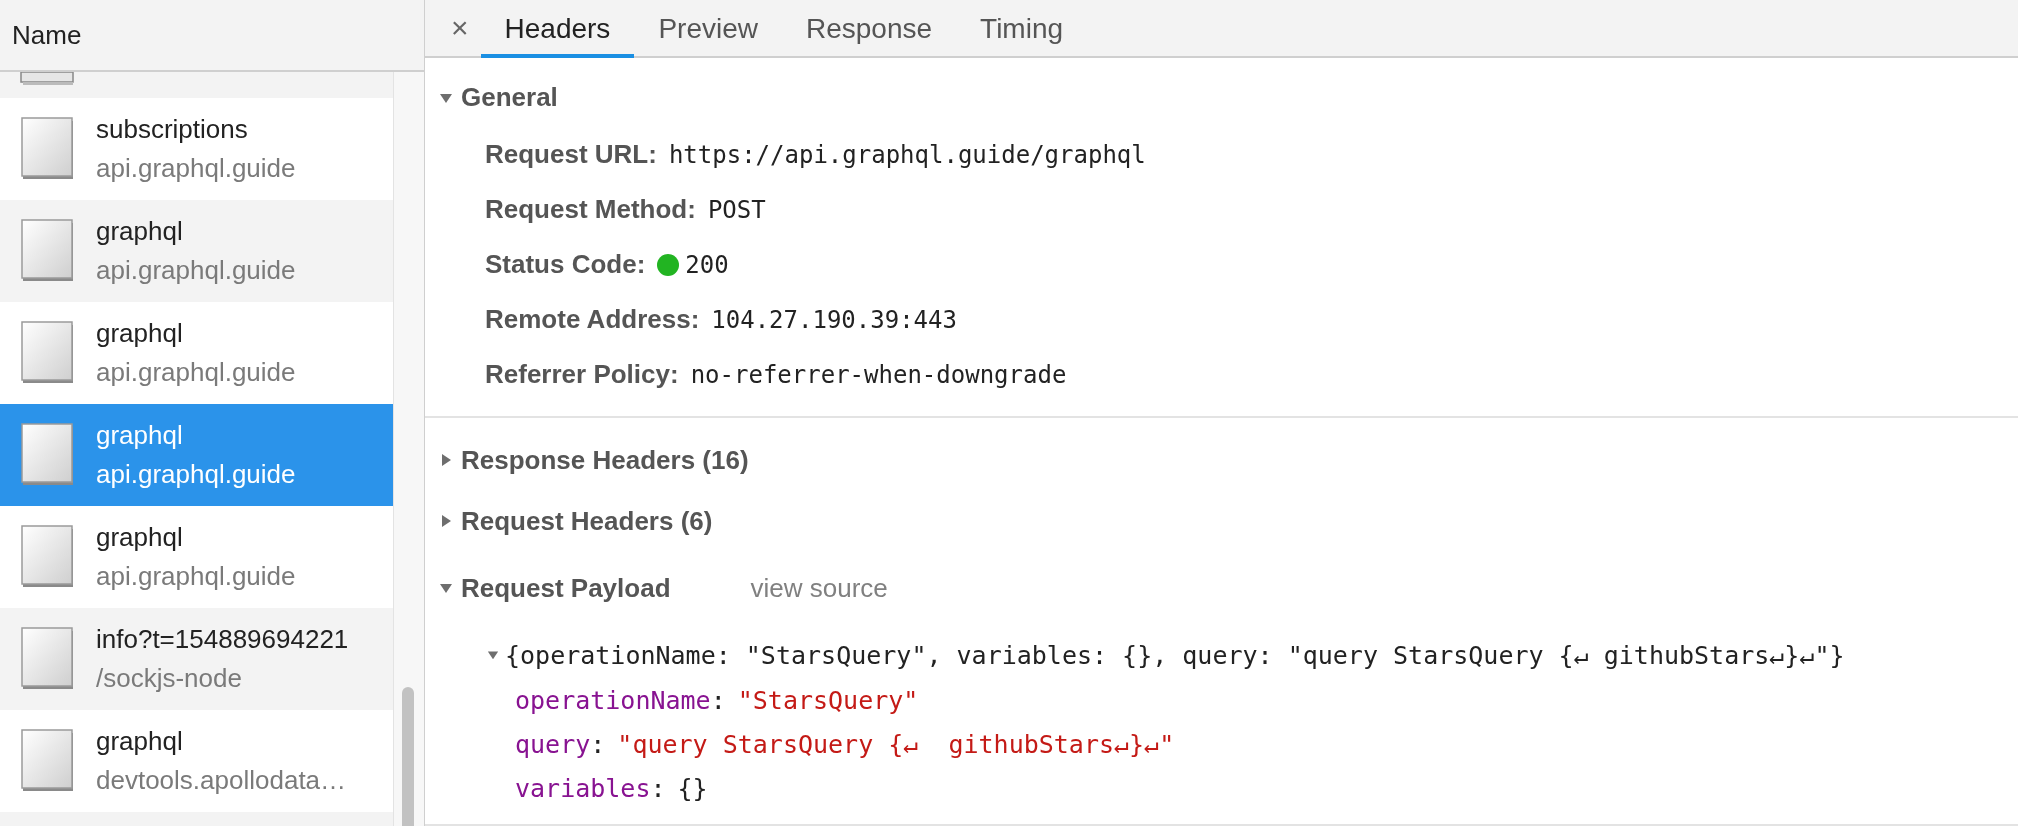 Image resolution: width=2018 pixels, height=826 pixels. What do you see at coordinates (708, 29) in the screenshot?
I see `tab: Preview` at bounding box center [708, 29].